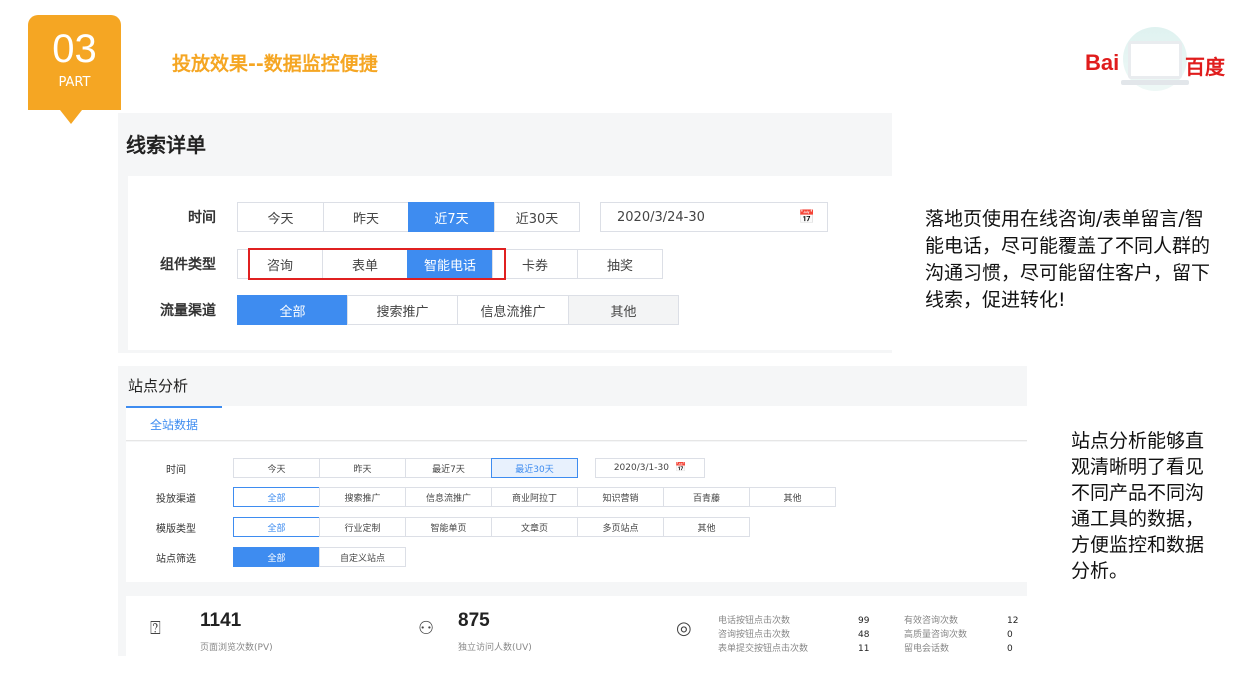  Describe the element at coordinates (958, 649) in the screenshot. I see `metric-row: 留电会话数 0` at that location.